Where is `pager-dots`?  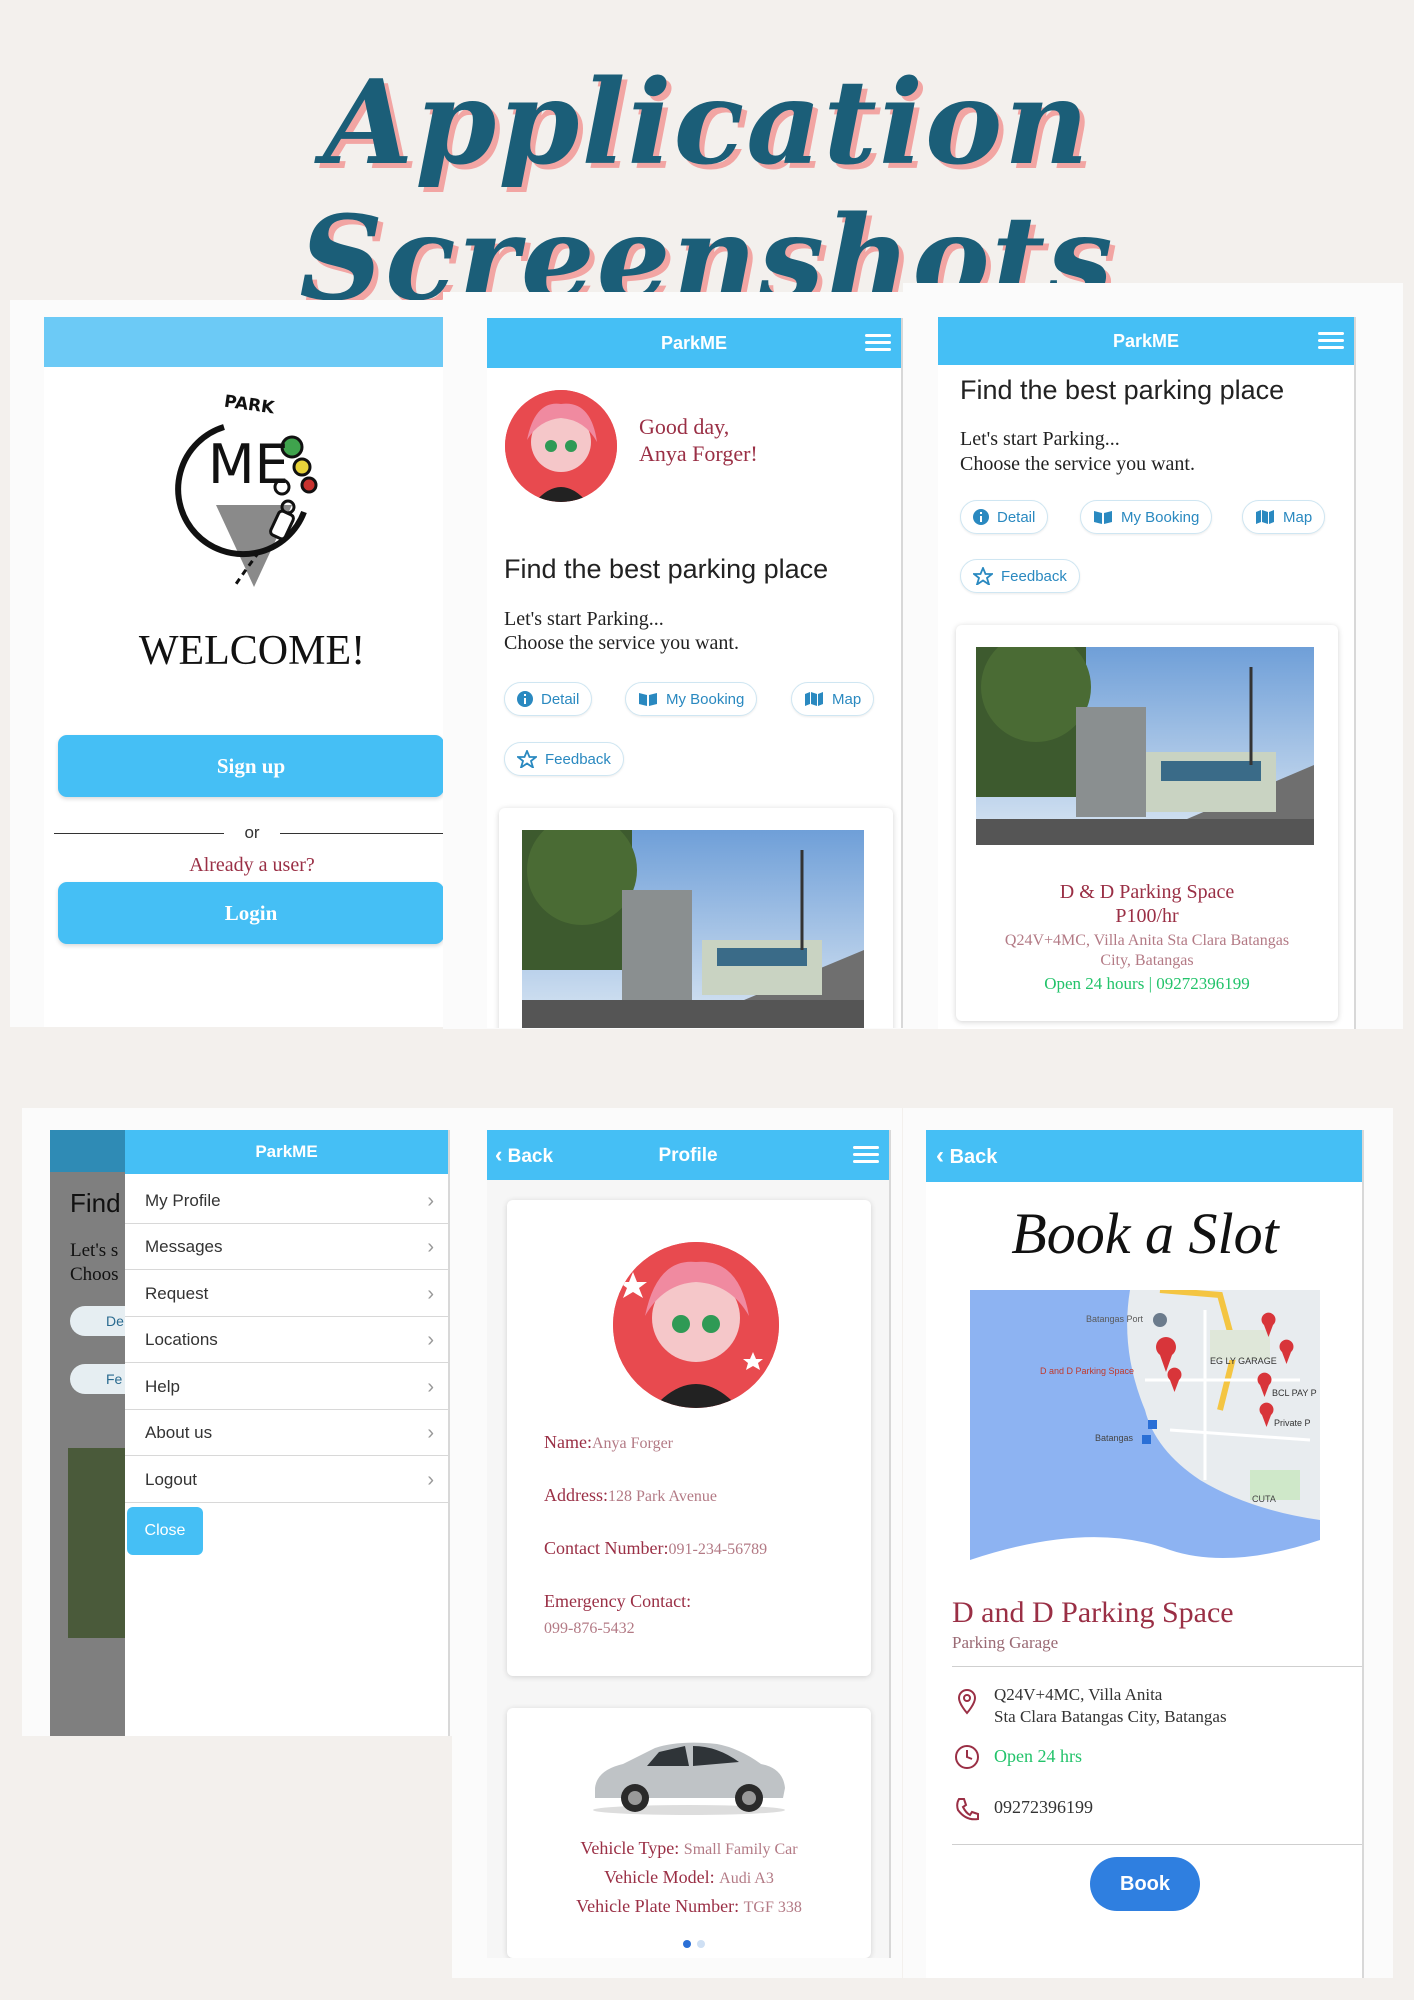 pager-dots is located at coordinates (695, 1944).